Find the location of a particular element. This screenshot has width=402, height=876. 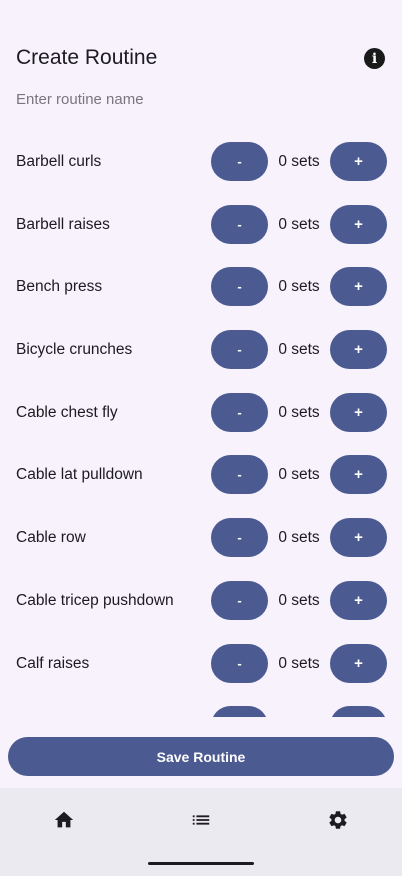

exercise-name: Cable tricep pushdown is located at coordinates (95, 600).